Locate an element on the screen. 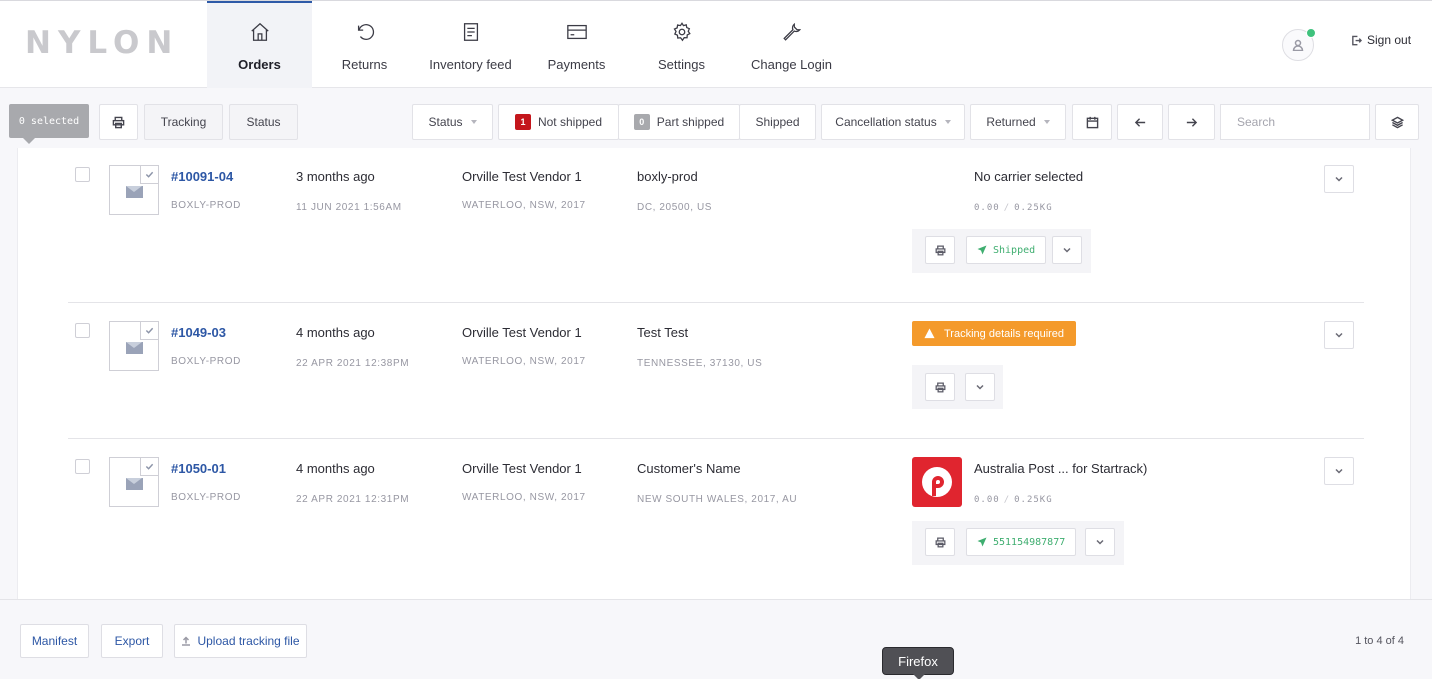 The height and width of the screenshot is (679, 1432). arrow-left-icon is located at coordinates (1139, 122).